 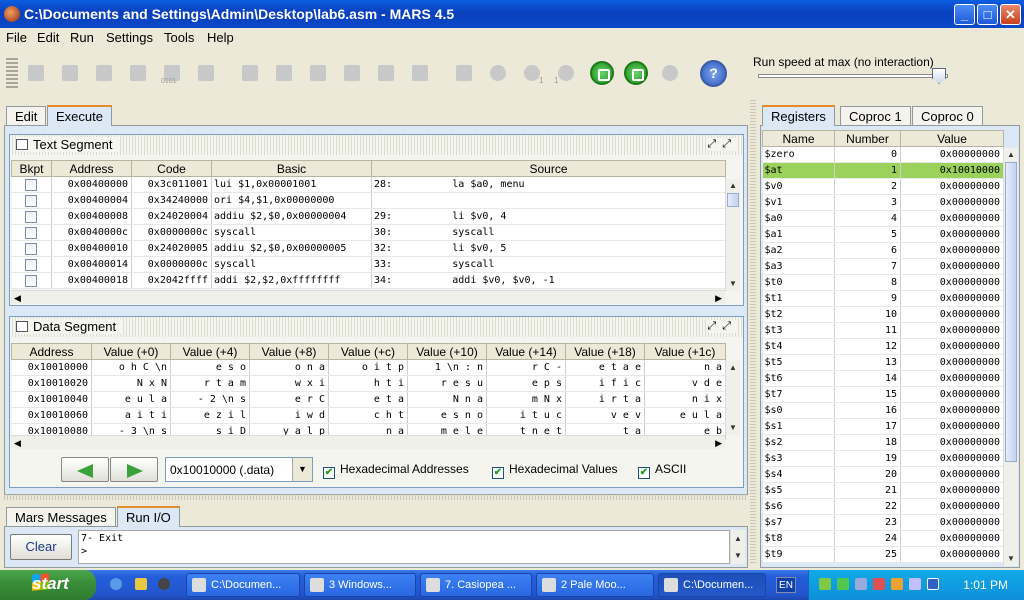 I want to click on menu-file: File, so click(x=16, y=37).